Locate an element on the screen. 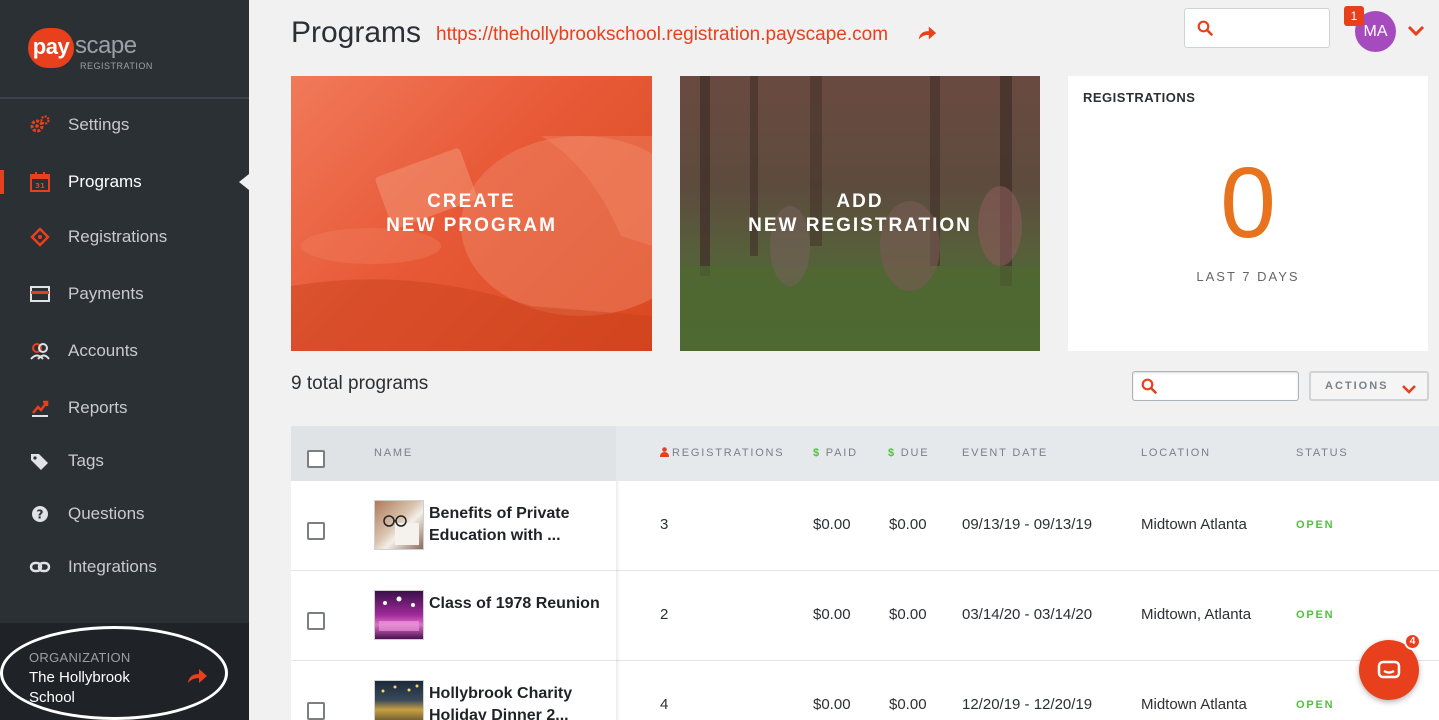 The image size is (1439, 720). sidebar-item-accounts: Accounts is located at coordinates (124, 351).